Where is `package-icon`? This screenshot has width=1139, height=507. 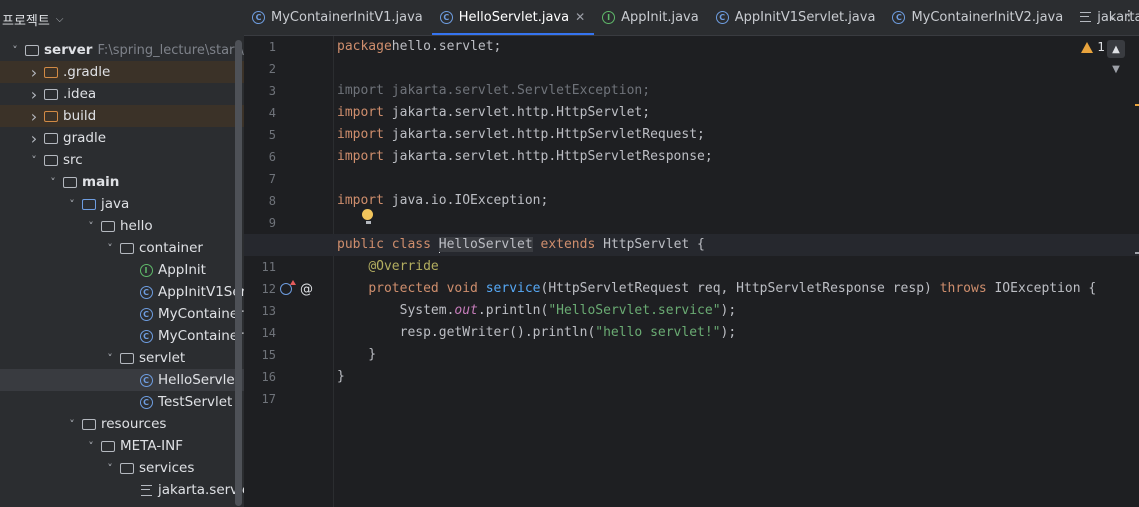 package-icon is located at coordinates (127, 248).